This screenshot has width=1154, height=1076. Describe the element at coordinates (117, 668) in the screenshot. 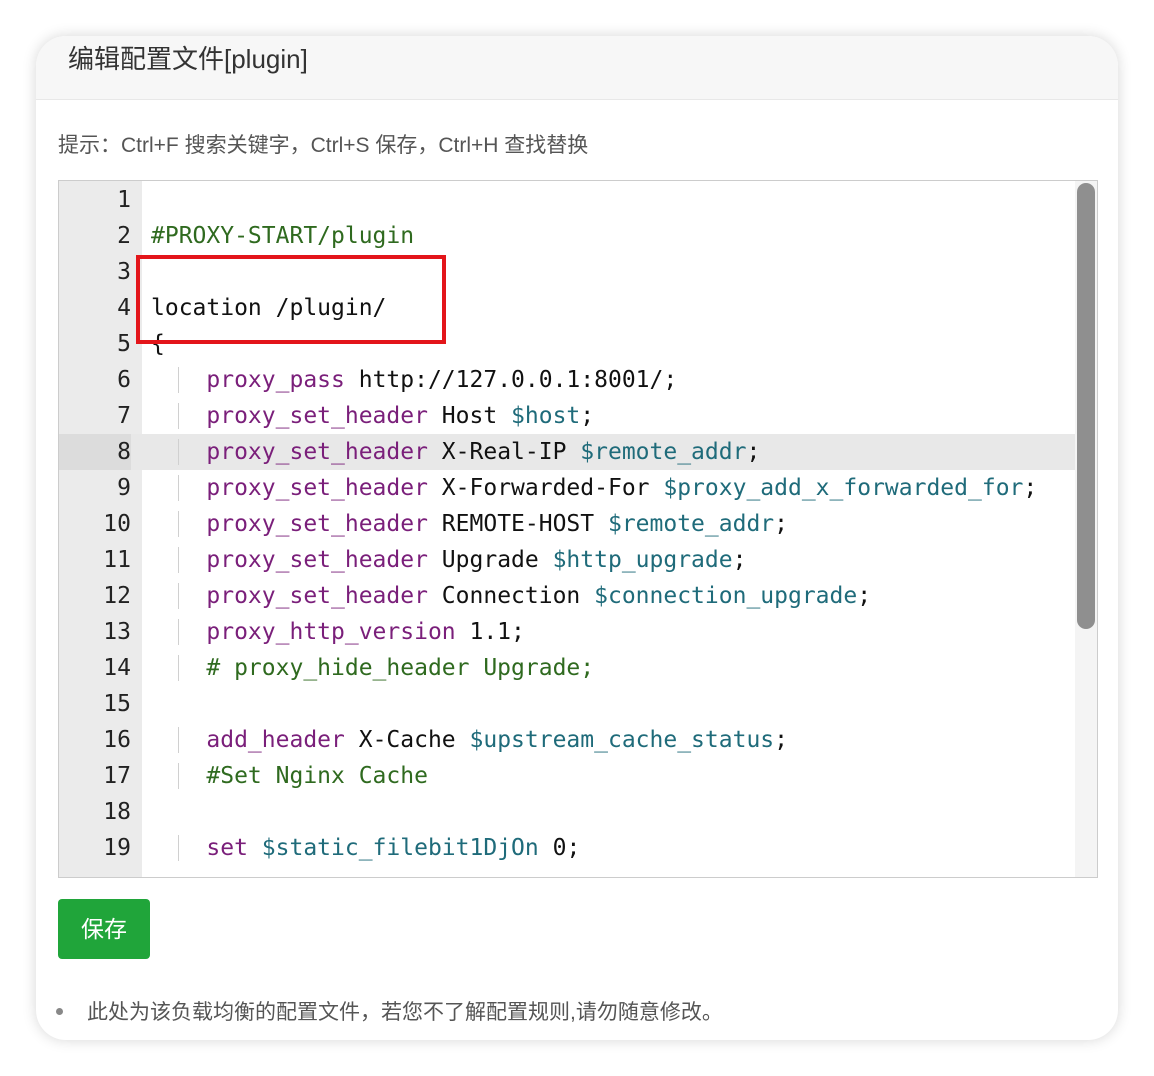

I see `line-number: 14` at that location.